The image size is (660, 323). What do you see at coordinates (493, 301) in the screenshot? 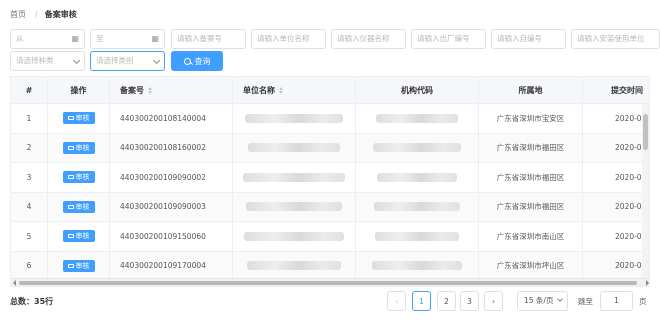
I see `next-page-button: ›` at bounding box center [493, 301].